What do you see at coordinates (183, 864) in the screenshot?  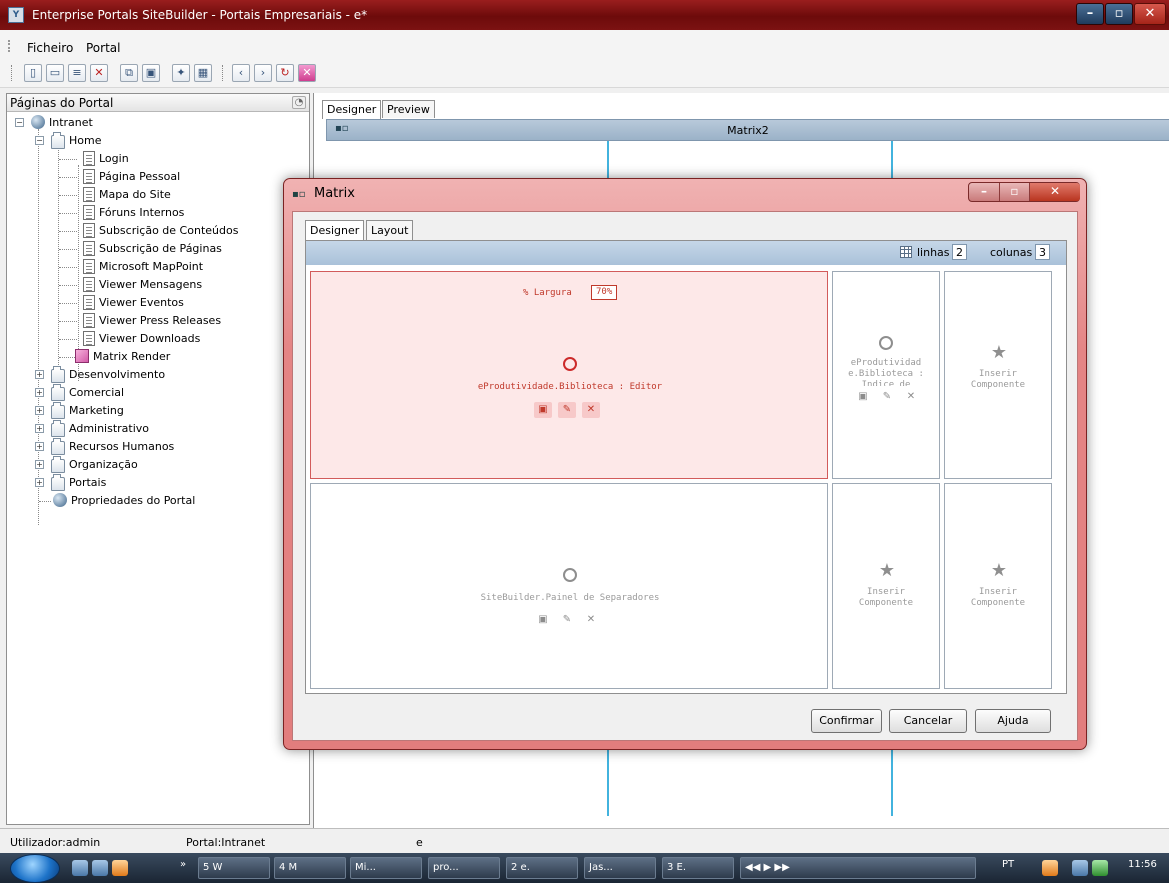 I see `overflow-icon: »` at bounding box center [183, 864].